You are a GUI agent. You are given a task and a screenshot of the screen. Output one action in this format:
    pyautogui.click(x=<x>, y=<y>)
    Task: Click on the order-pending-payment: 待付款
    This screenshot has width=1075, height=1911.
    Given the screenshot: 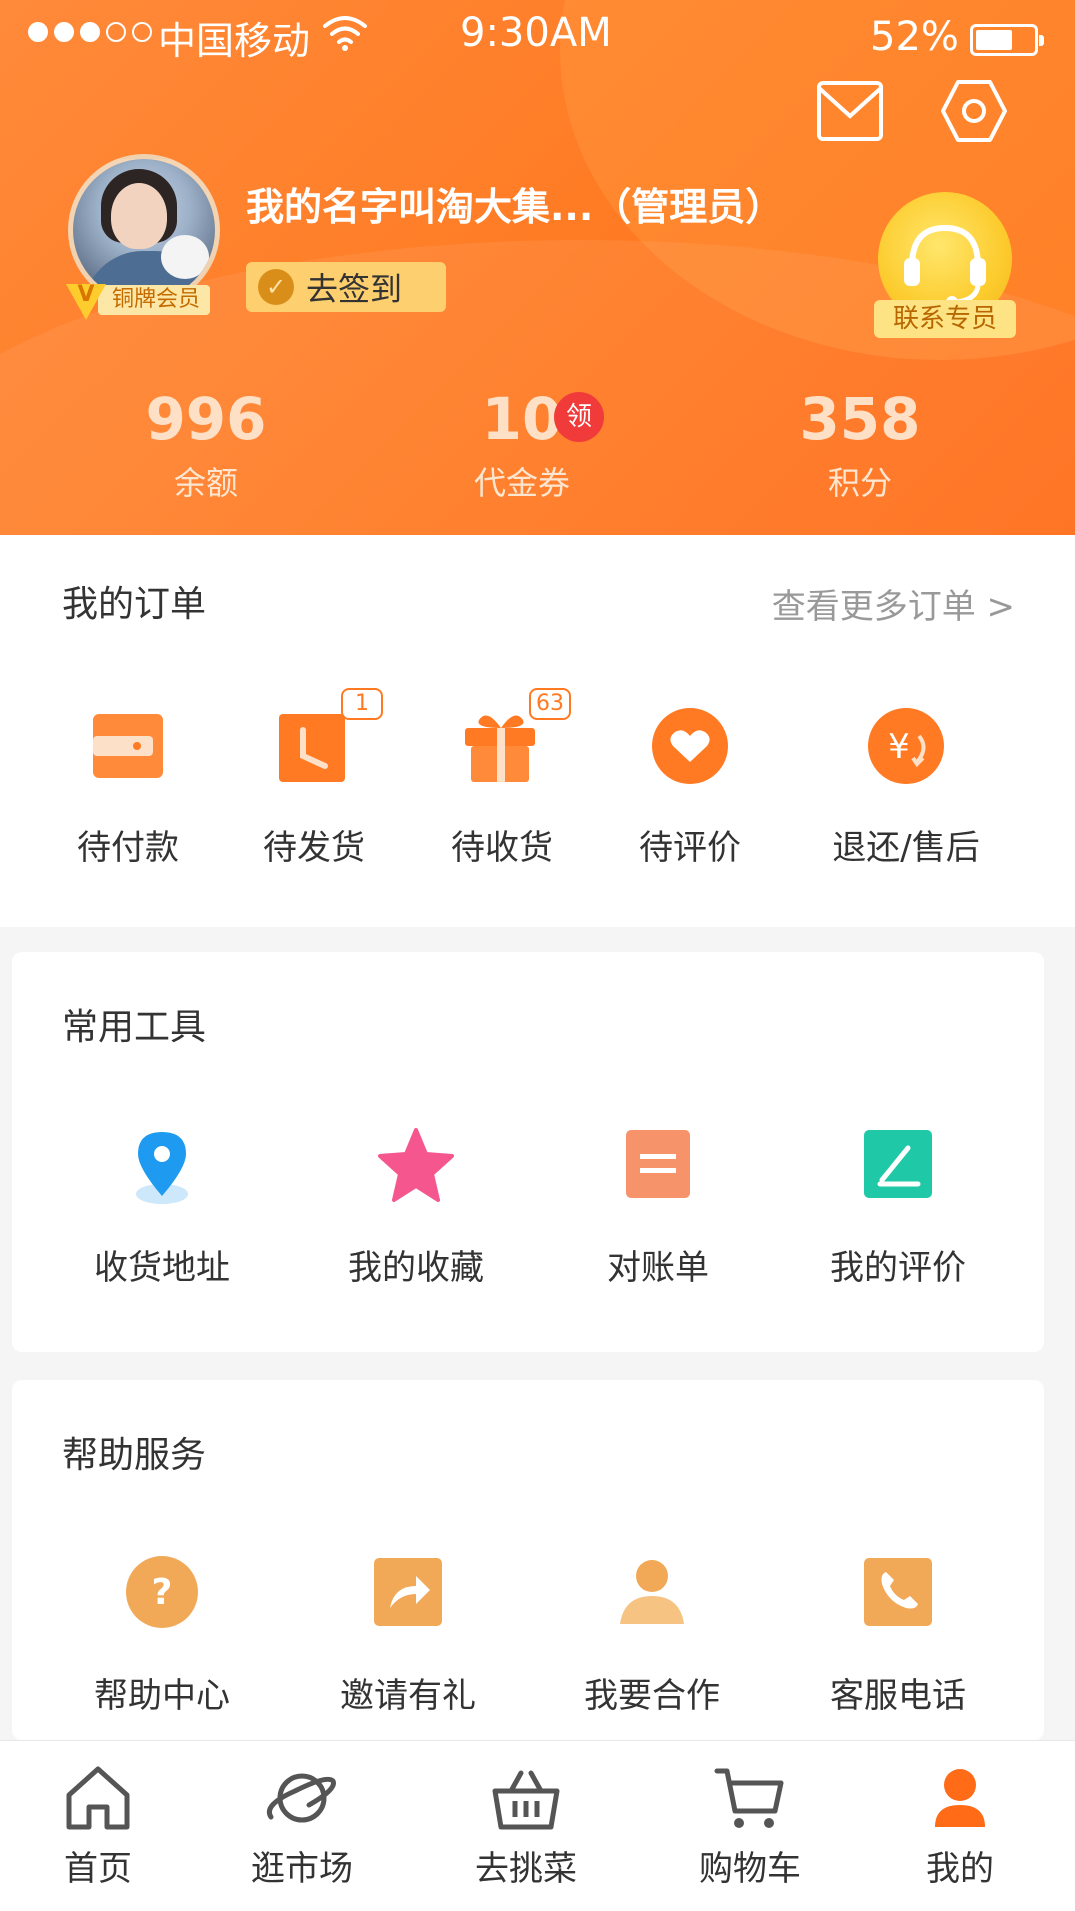 What is the action you would take?
    pyautogui.click(x=128, y=784)
    